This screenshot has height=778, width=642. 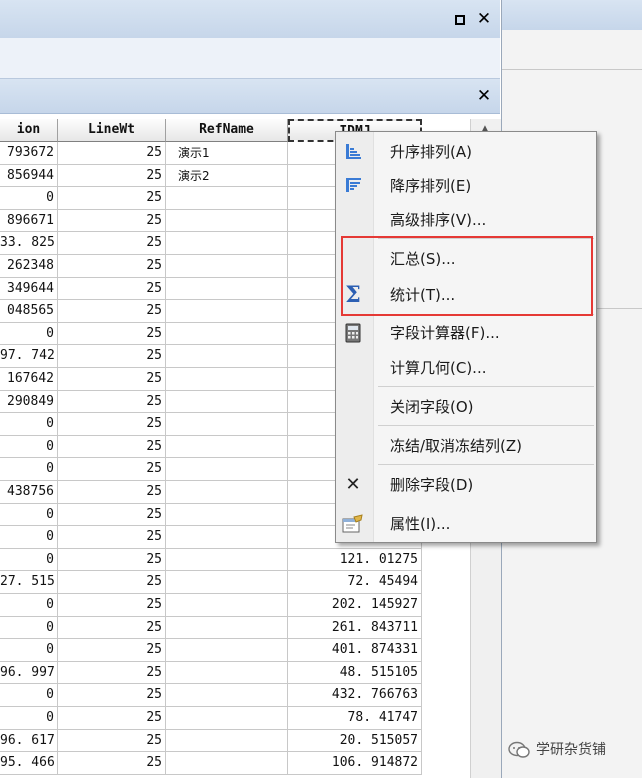 What do you see at coordinates (29, 130) in the screenshot?
I see `column-header: ion` at bounding box center [29, 130].